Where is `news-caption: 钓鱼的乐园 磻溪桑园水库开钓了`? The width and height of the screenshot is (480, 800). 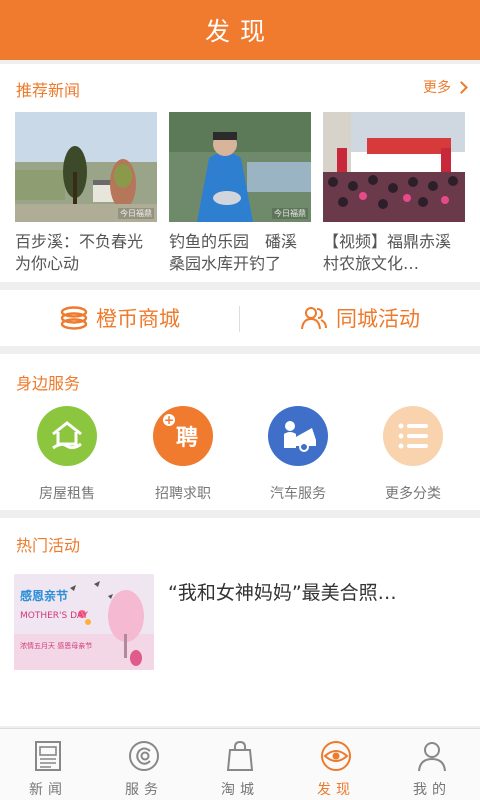 news-caption: 钓鱼的乐园 磻溪桑园水库开钓了 is located at coordinates (233, 252).